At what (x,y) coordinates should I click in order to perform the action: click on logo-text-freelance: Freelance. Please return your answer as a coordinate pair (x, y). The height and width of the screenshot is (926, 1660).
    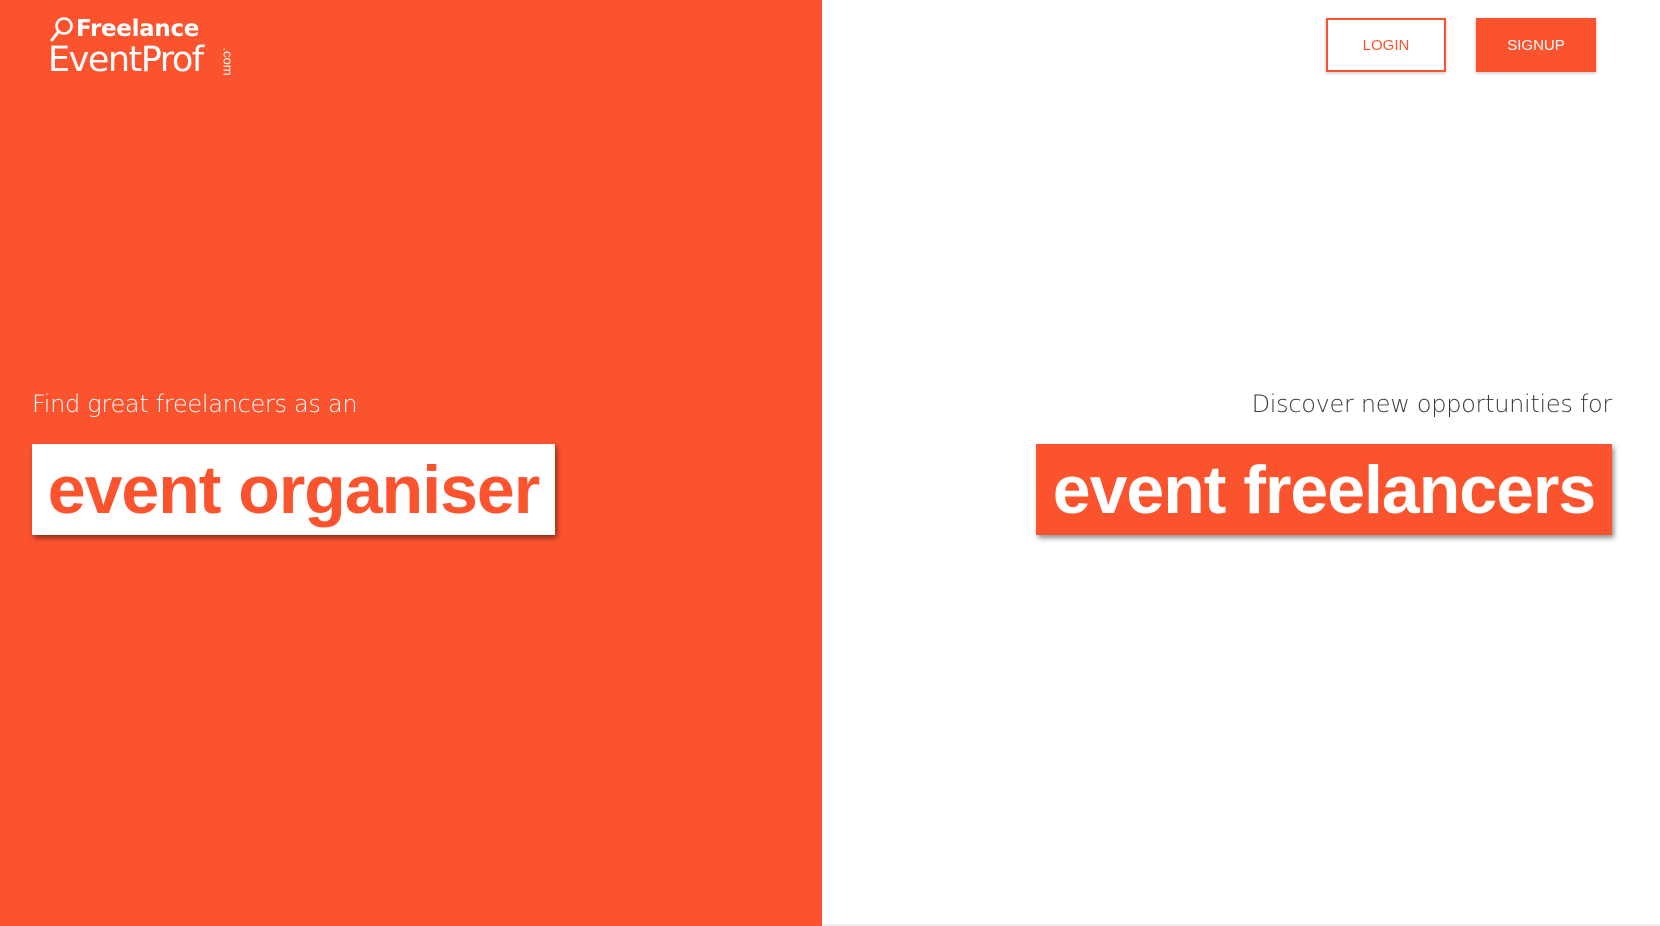
    Looking at the image, I should click on (138, 29).